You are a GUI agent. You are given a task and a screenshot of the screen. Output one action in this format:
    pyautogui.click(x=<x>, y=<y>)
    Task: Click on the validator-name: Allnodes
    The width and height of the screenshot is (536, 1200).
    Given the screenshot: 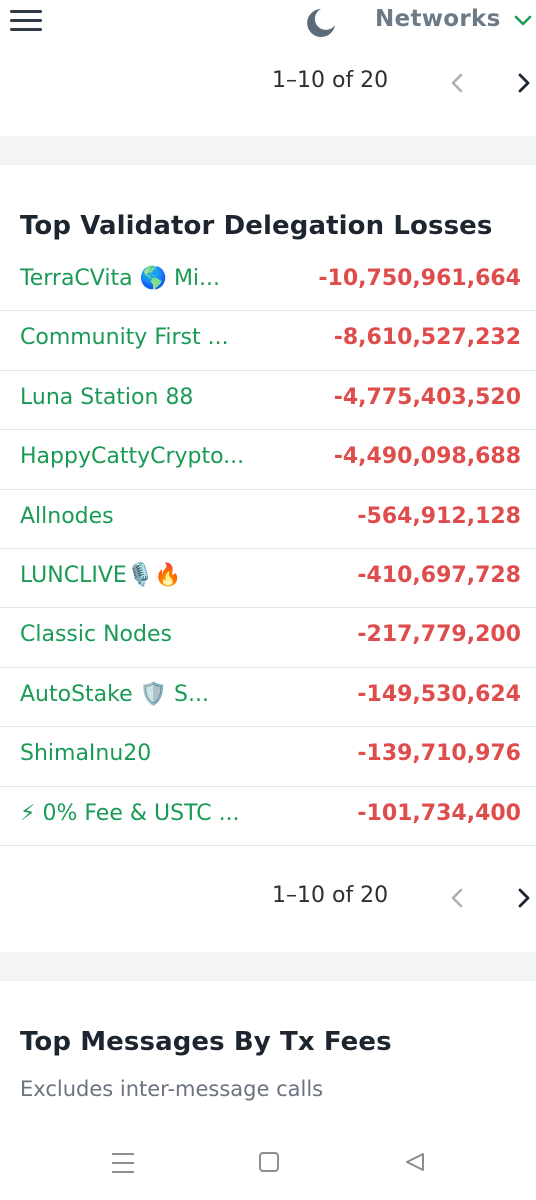 What is the action you would take?
    pyautogui.click(x=67, y=516)
    